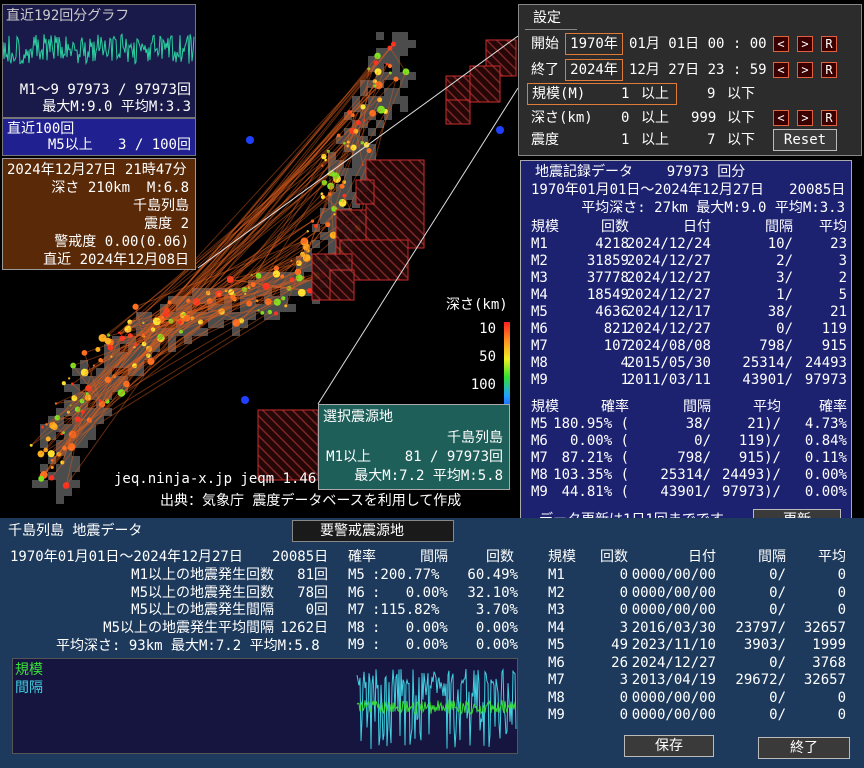 The width and height of the screenshot is (864, 768). Describe the element at coordinates (668, 244) in the screenshot. I see `records-cell: 2024/12/24` at that location.